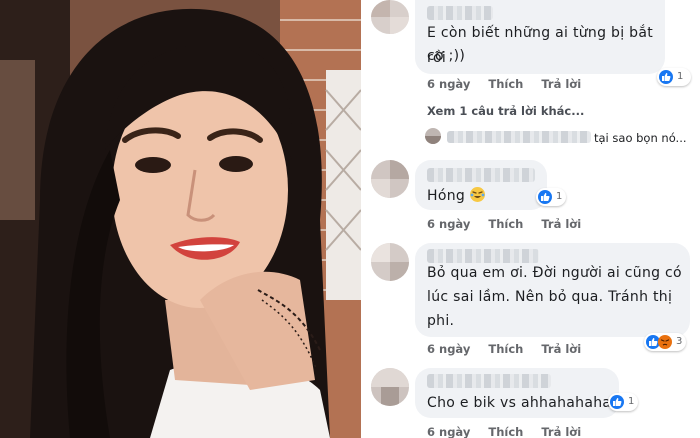 This screenshot has height=438, width=700. Describe the element at coordinates (446, 196) in the screenshot. I see `comment-text: Hóng` at that location.